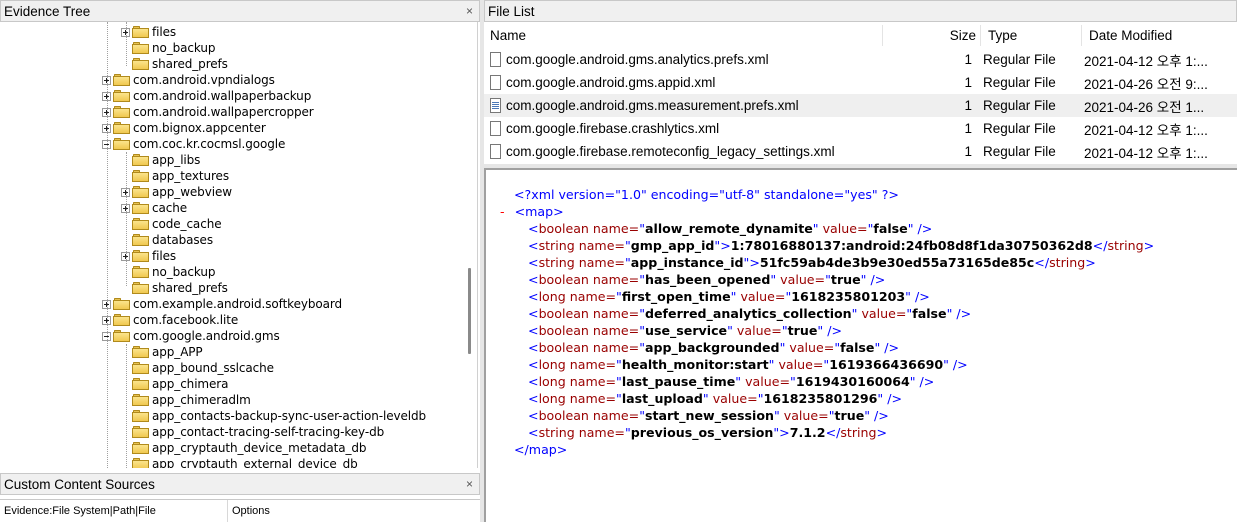 The image size is (1237, 522). I want to click on tree-node: app_chimera, so click(174, 384).